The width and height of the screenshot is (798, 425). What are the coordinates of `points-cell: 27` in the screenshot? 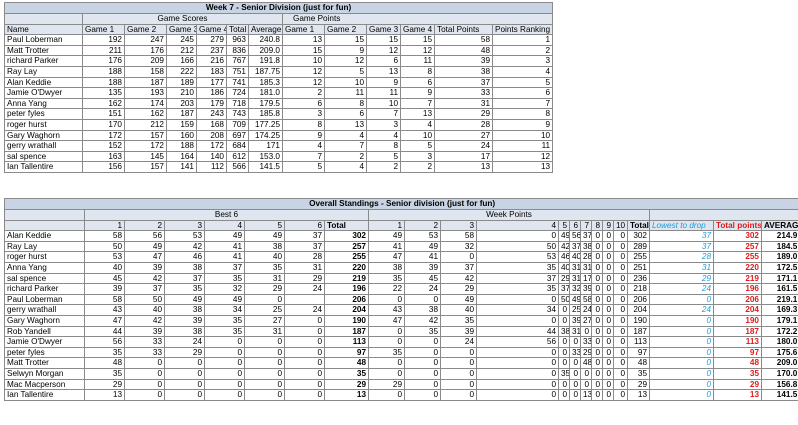 It's located at (264, 320).